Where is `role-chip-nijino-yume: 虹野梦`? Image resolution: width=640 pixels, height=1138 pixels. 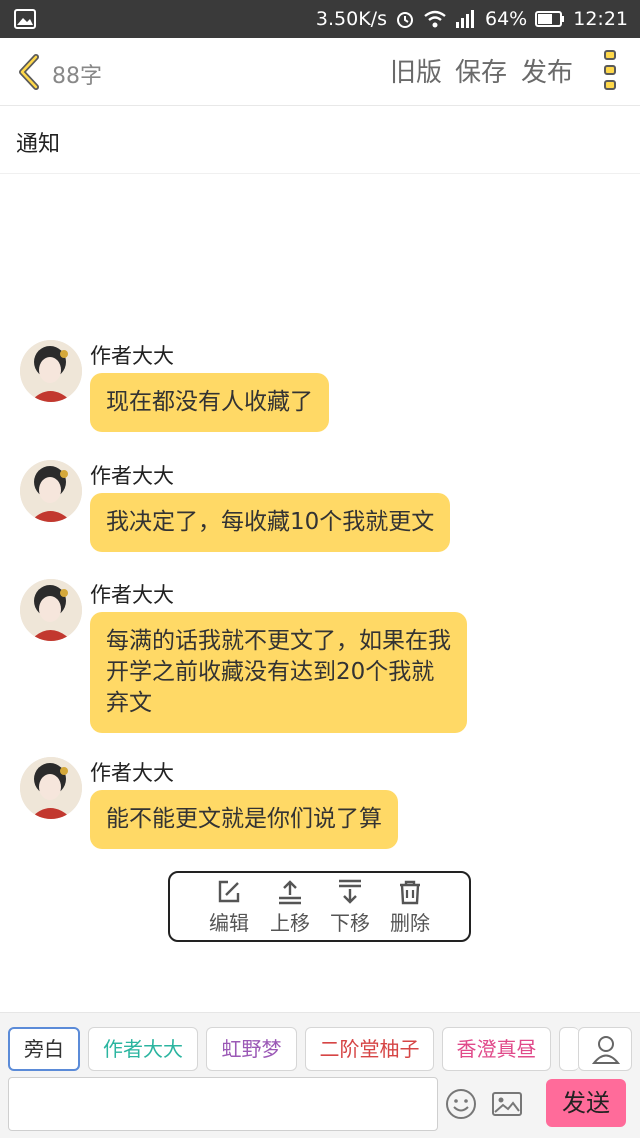
role-chip-nijino-yume: 虹野梦 is located at coordinates (251, 1049).